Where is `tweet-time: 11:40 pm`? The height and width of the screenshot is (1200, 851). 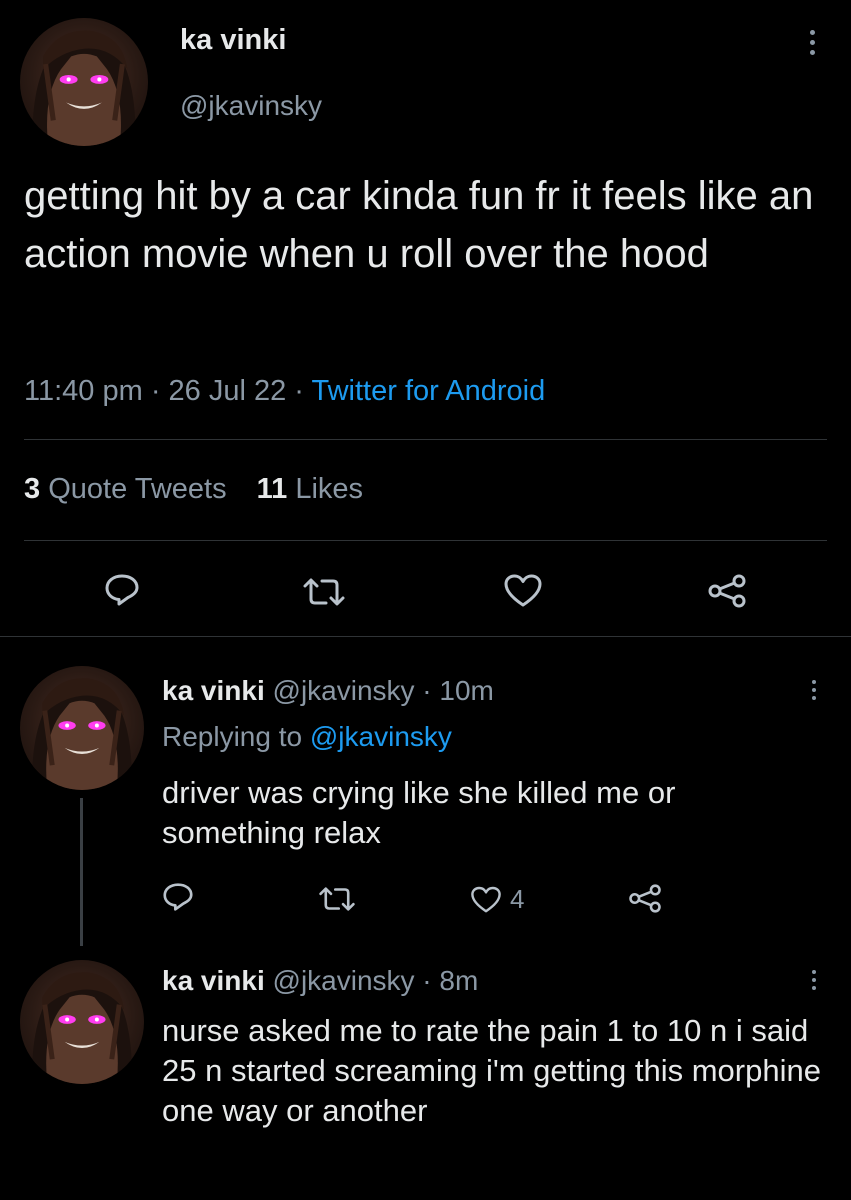 tweet-time: 11:40 pm is located at coordinates (83, 391).